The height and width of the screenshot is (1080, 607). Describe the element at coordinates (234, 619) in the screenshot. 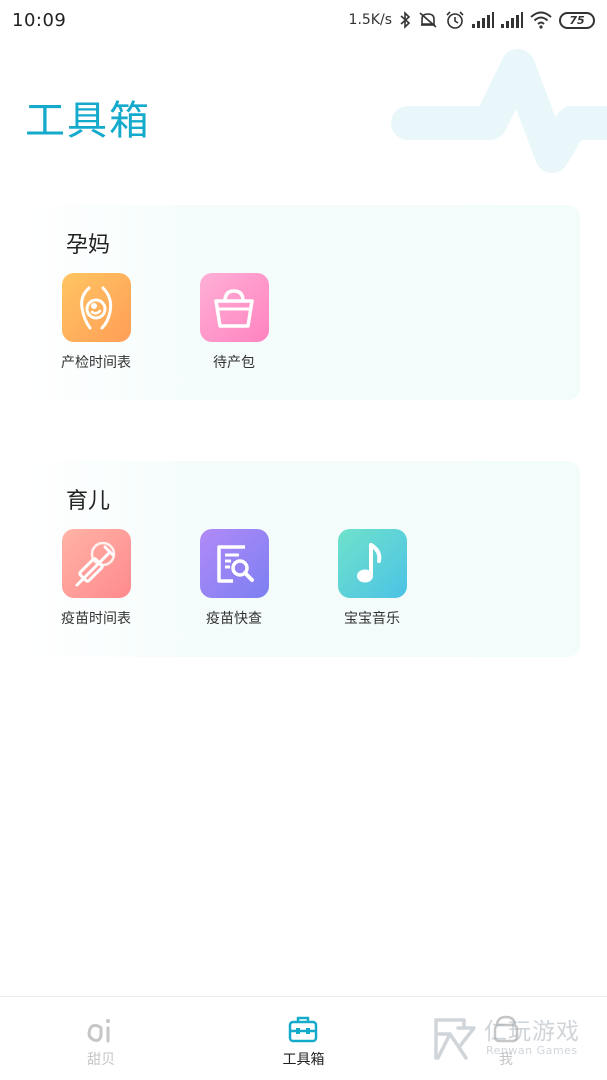

I see `tool-label: 疫苗快查` at that location.